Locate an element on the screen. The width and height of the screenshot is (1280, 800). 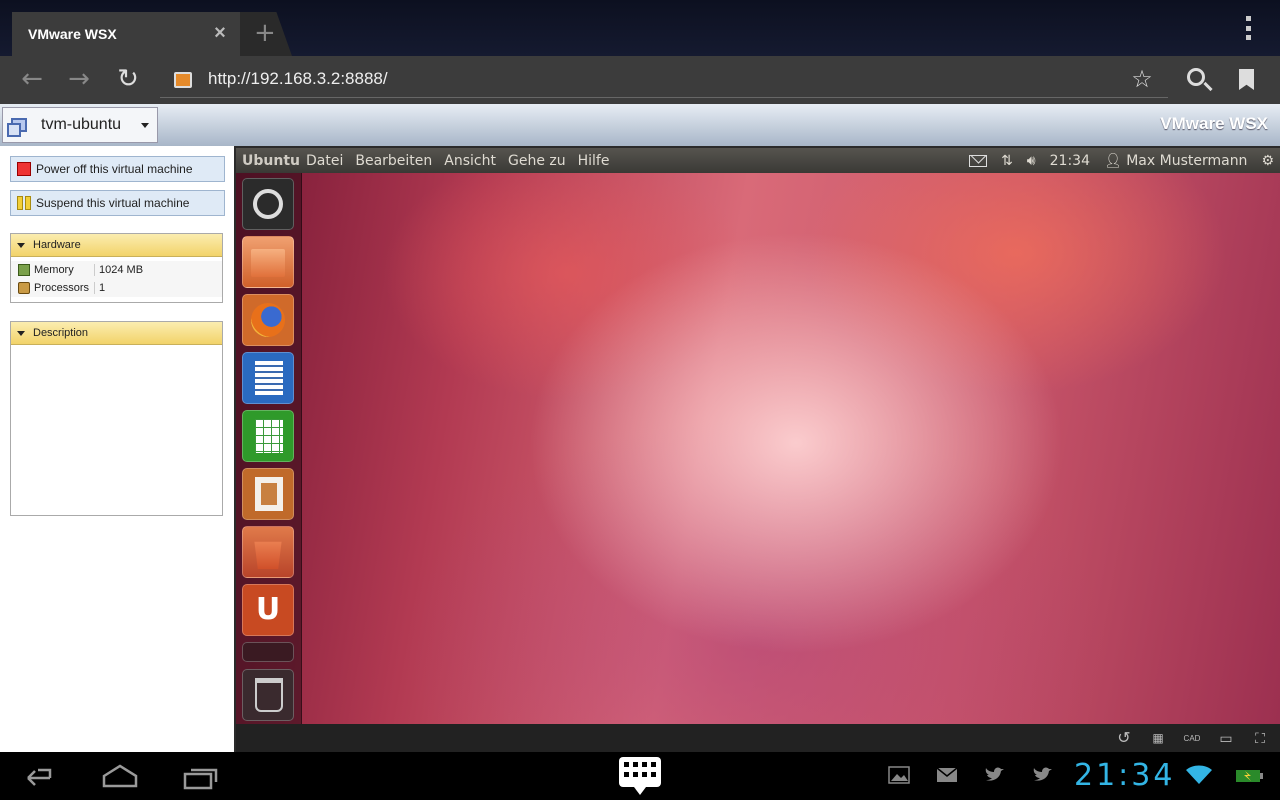
calc-icon is located at coordinates (268, 436).